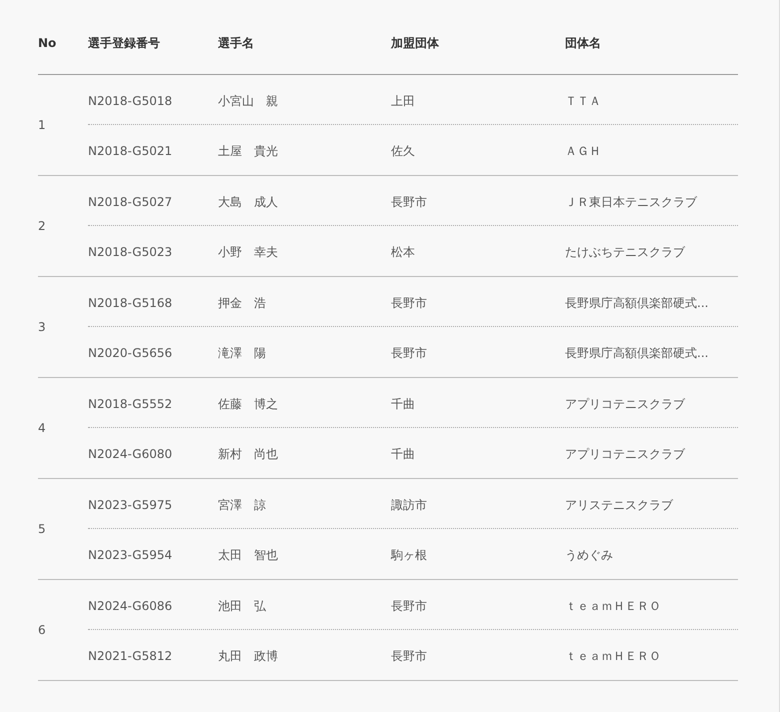 The height and width of the screenshot is (712, 780). I want to click on table-cell-text: 2, so click(42, 226).